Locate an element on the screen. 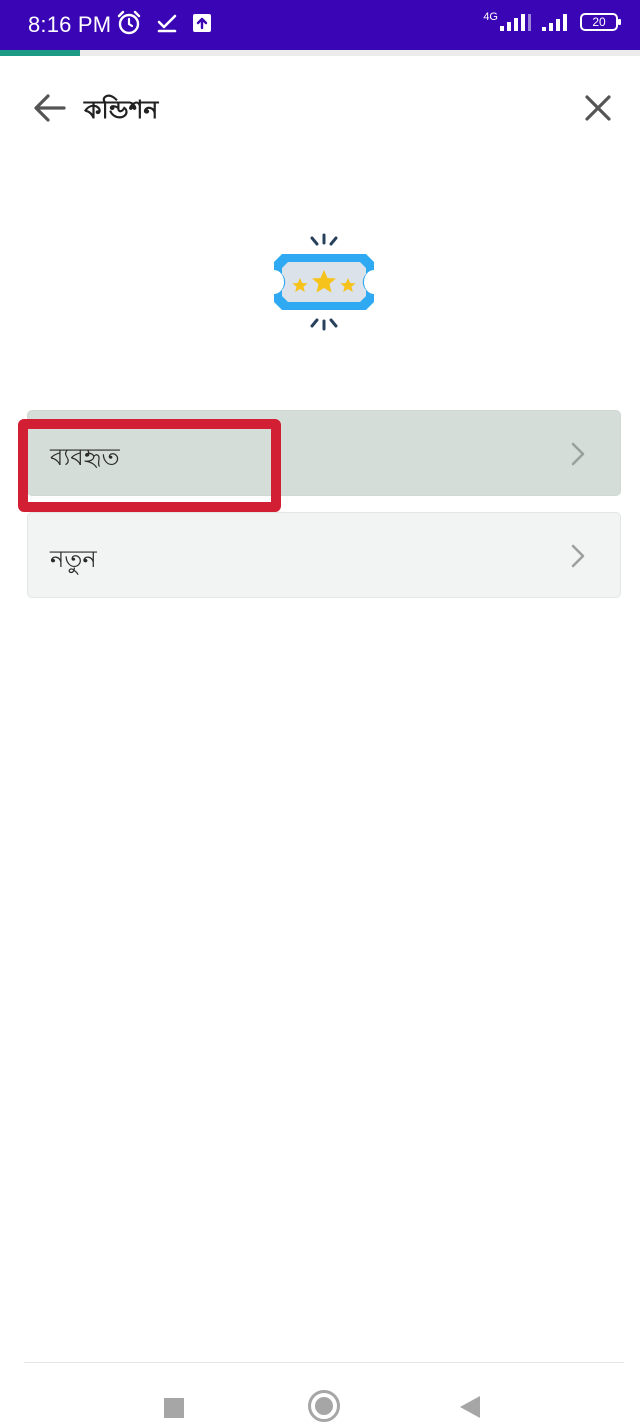  home-icon is located at coordinates (324, 1406).